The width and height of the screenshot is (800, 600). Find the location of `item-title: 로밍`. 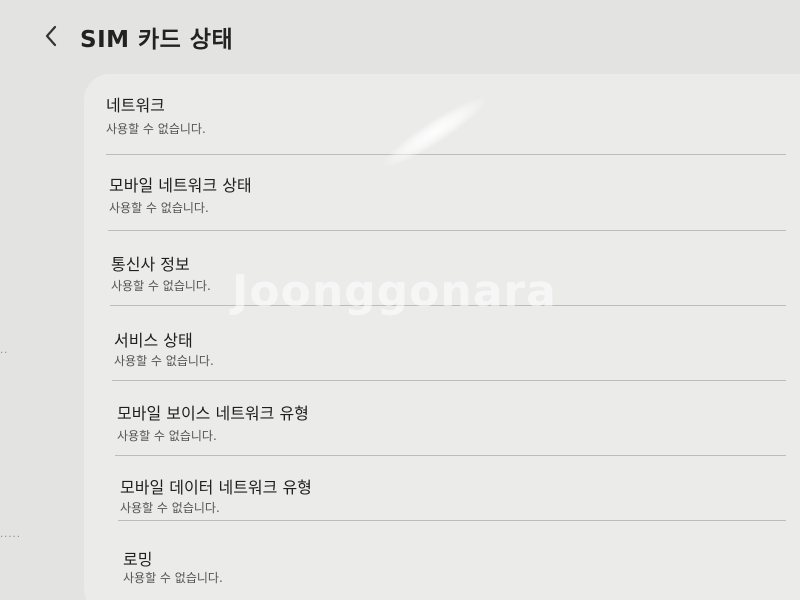

item-title: 로밍 is located at coordinates (138, 559).